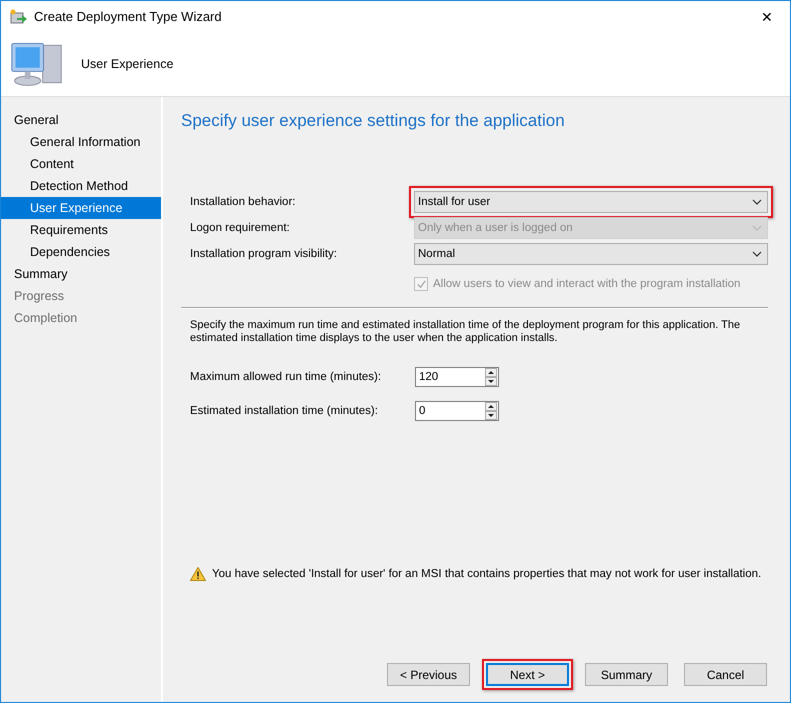 Image resolution: width=791 pixels, height=703 pixels. What do you see at coordinates (81, 230) in the screenshot?
I see `sidebar-item: Requirements` at bounding box center [81, 230].